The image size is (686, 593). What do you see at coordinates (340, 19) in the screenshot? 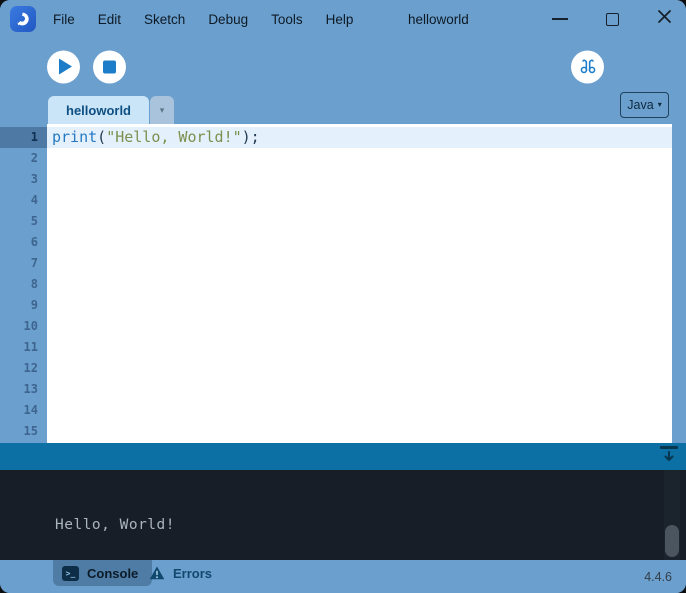
I see `menu-help: Help` at bounding box center [340, 19].